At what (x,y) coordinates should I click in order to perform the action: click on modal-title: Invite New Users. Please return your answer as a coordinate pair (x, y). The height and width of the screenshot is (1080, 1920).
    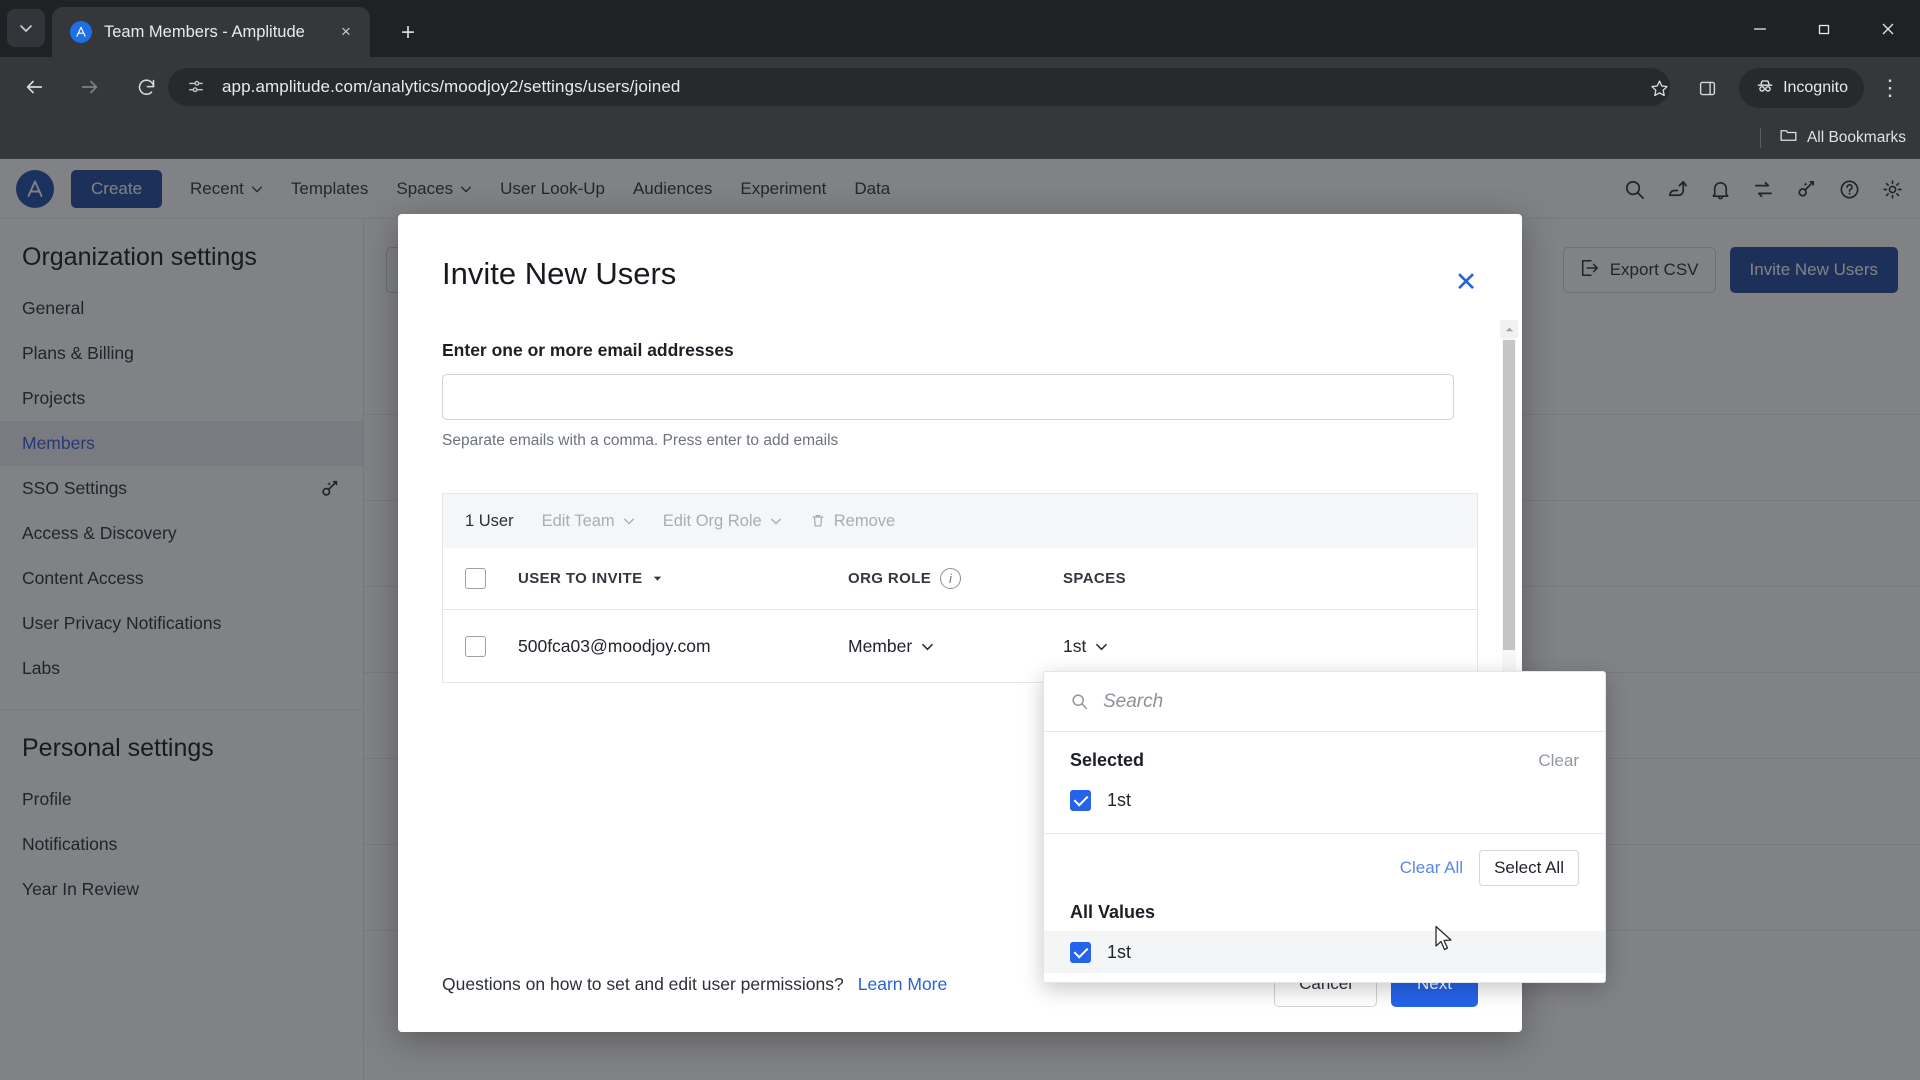
    Looking at the image, I should click on (559, 273).